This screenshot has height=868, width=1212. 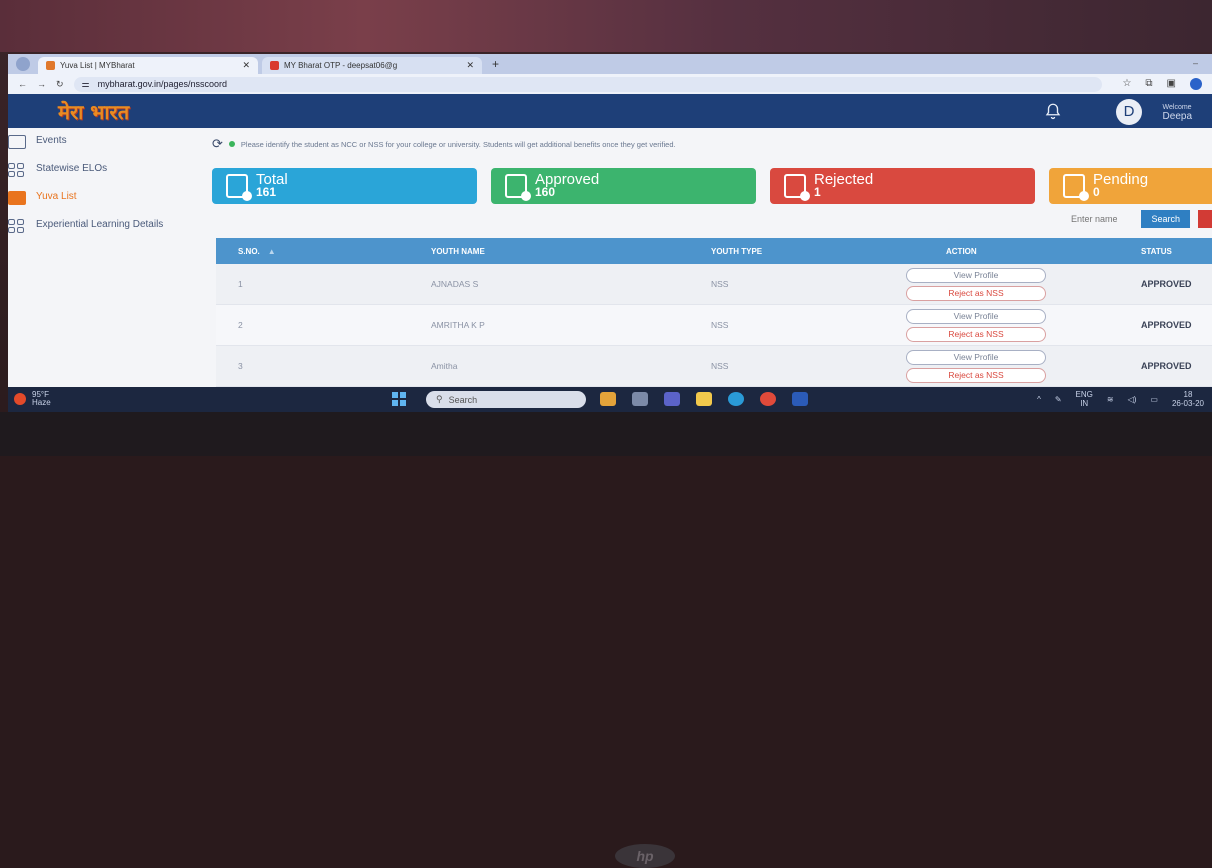 I want to click on taskbar-apps, so click(x=704, y=399).